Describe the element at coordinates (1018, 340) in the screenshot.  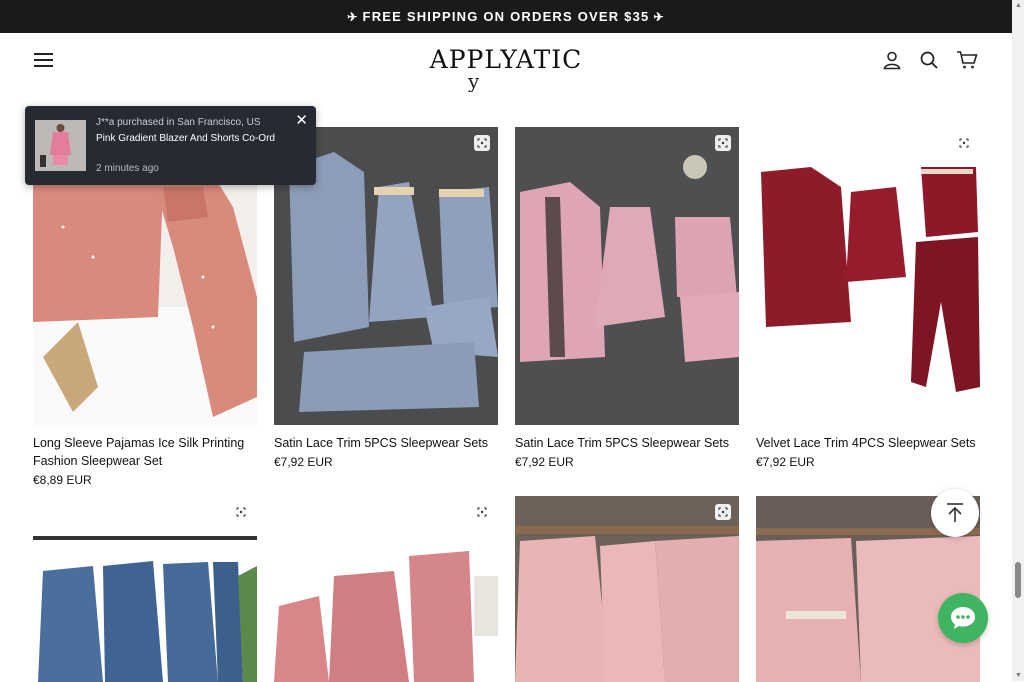
I see `page-scrollbar: ▲ ▼` at that location.